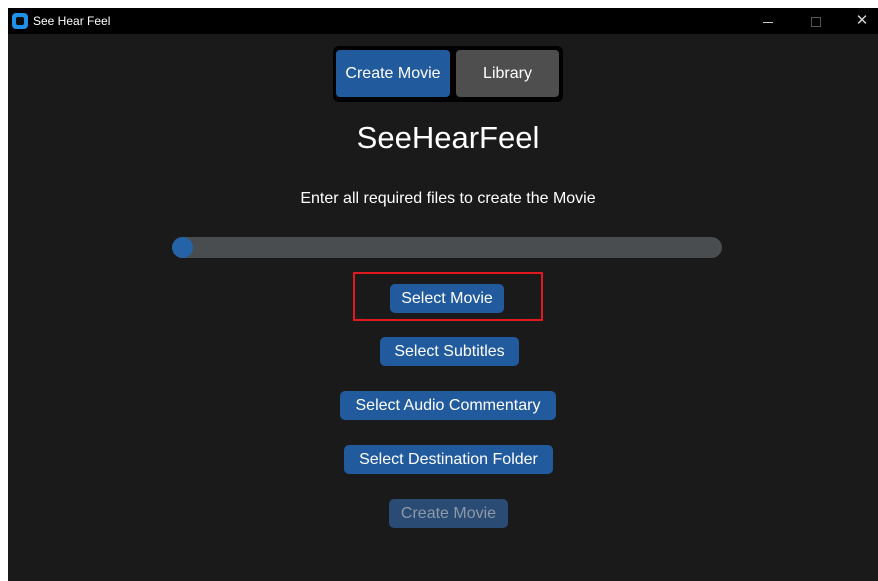 The width and height of the screenshot is (878, 581). I want to click on tab-switcher: Create Movie Library, so click(448, 74).